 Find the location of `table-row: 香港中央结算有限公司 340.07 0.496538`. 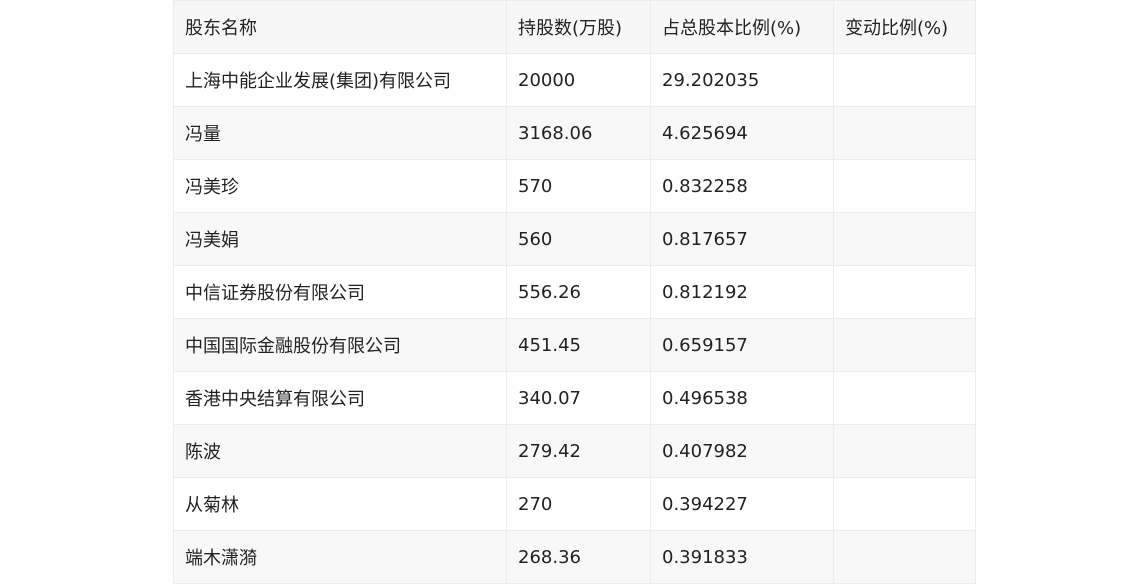

table-row: 香港中央结算有限公司 340.07 0.496538 is located at coordinates (574, 398).